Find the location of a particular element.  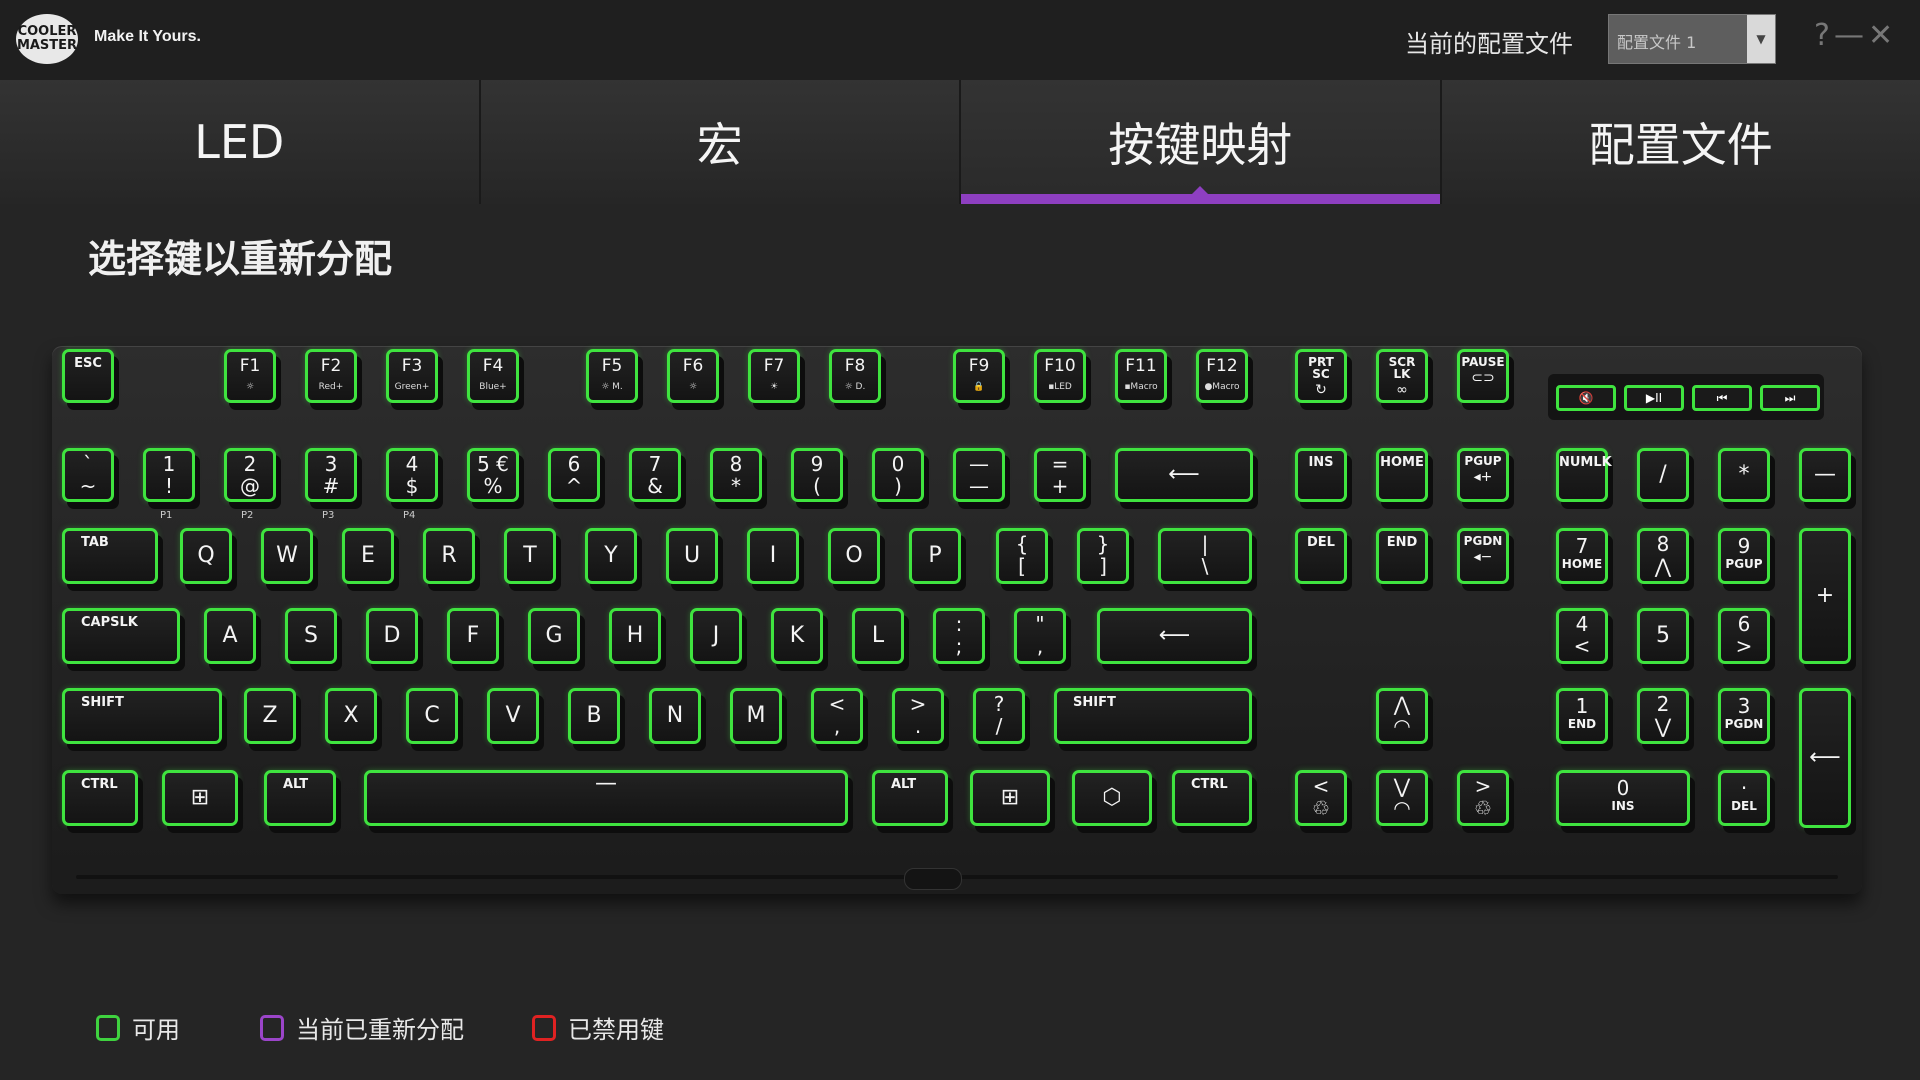

d-key: D is located at coordinates (392, 636).